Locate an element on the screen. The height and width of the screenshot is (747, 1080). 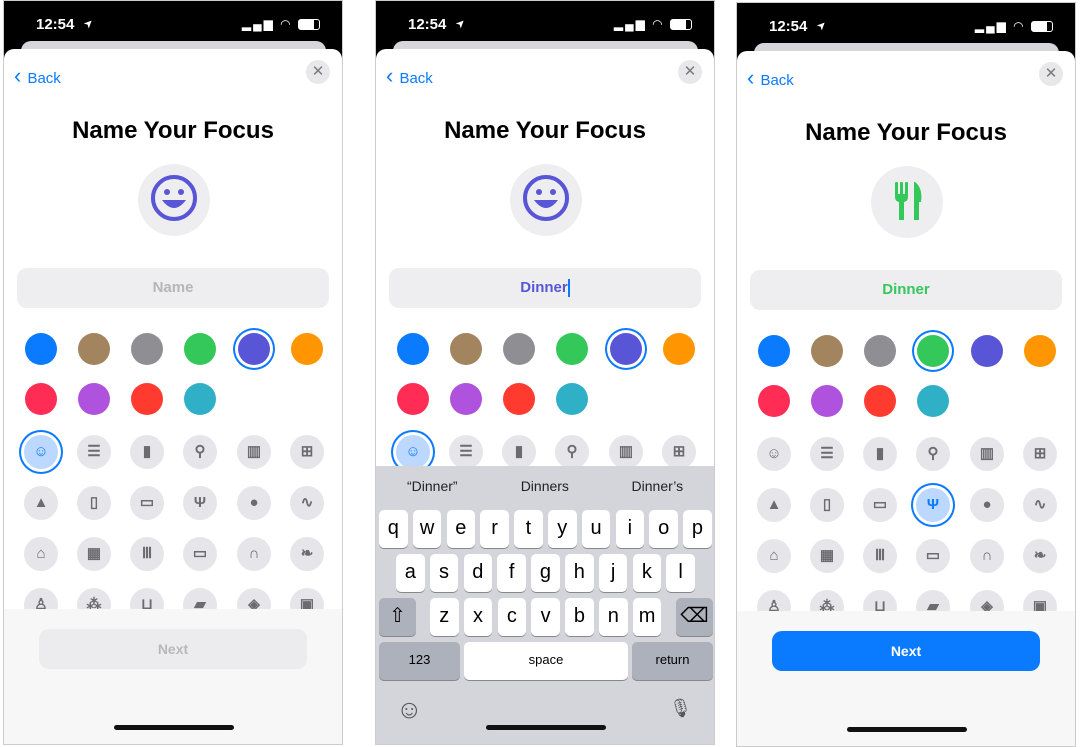
key-g: g is located at coordinates (545, 573).